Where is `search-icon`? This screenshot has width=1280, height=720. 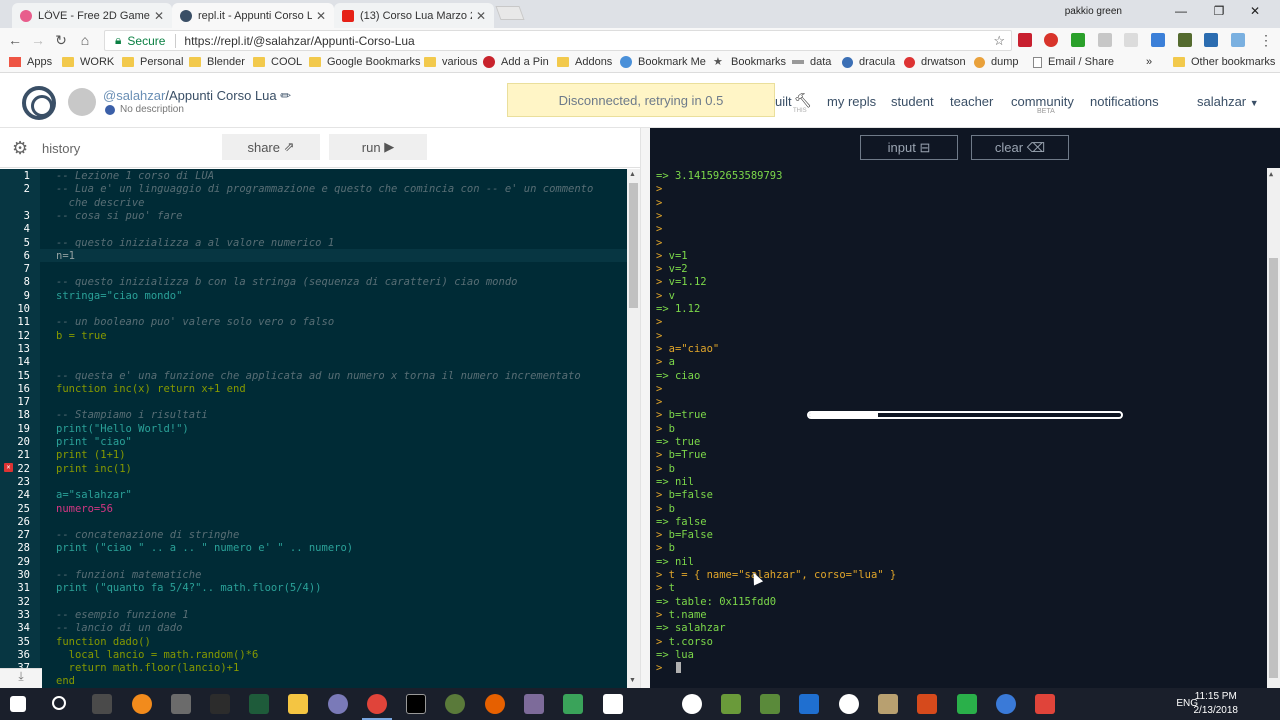 search-icon is located at coordinates (59, 703).